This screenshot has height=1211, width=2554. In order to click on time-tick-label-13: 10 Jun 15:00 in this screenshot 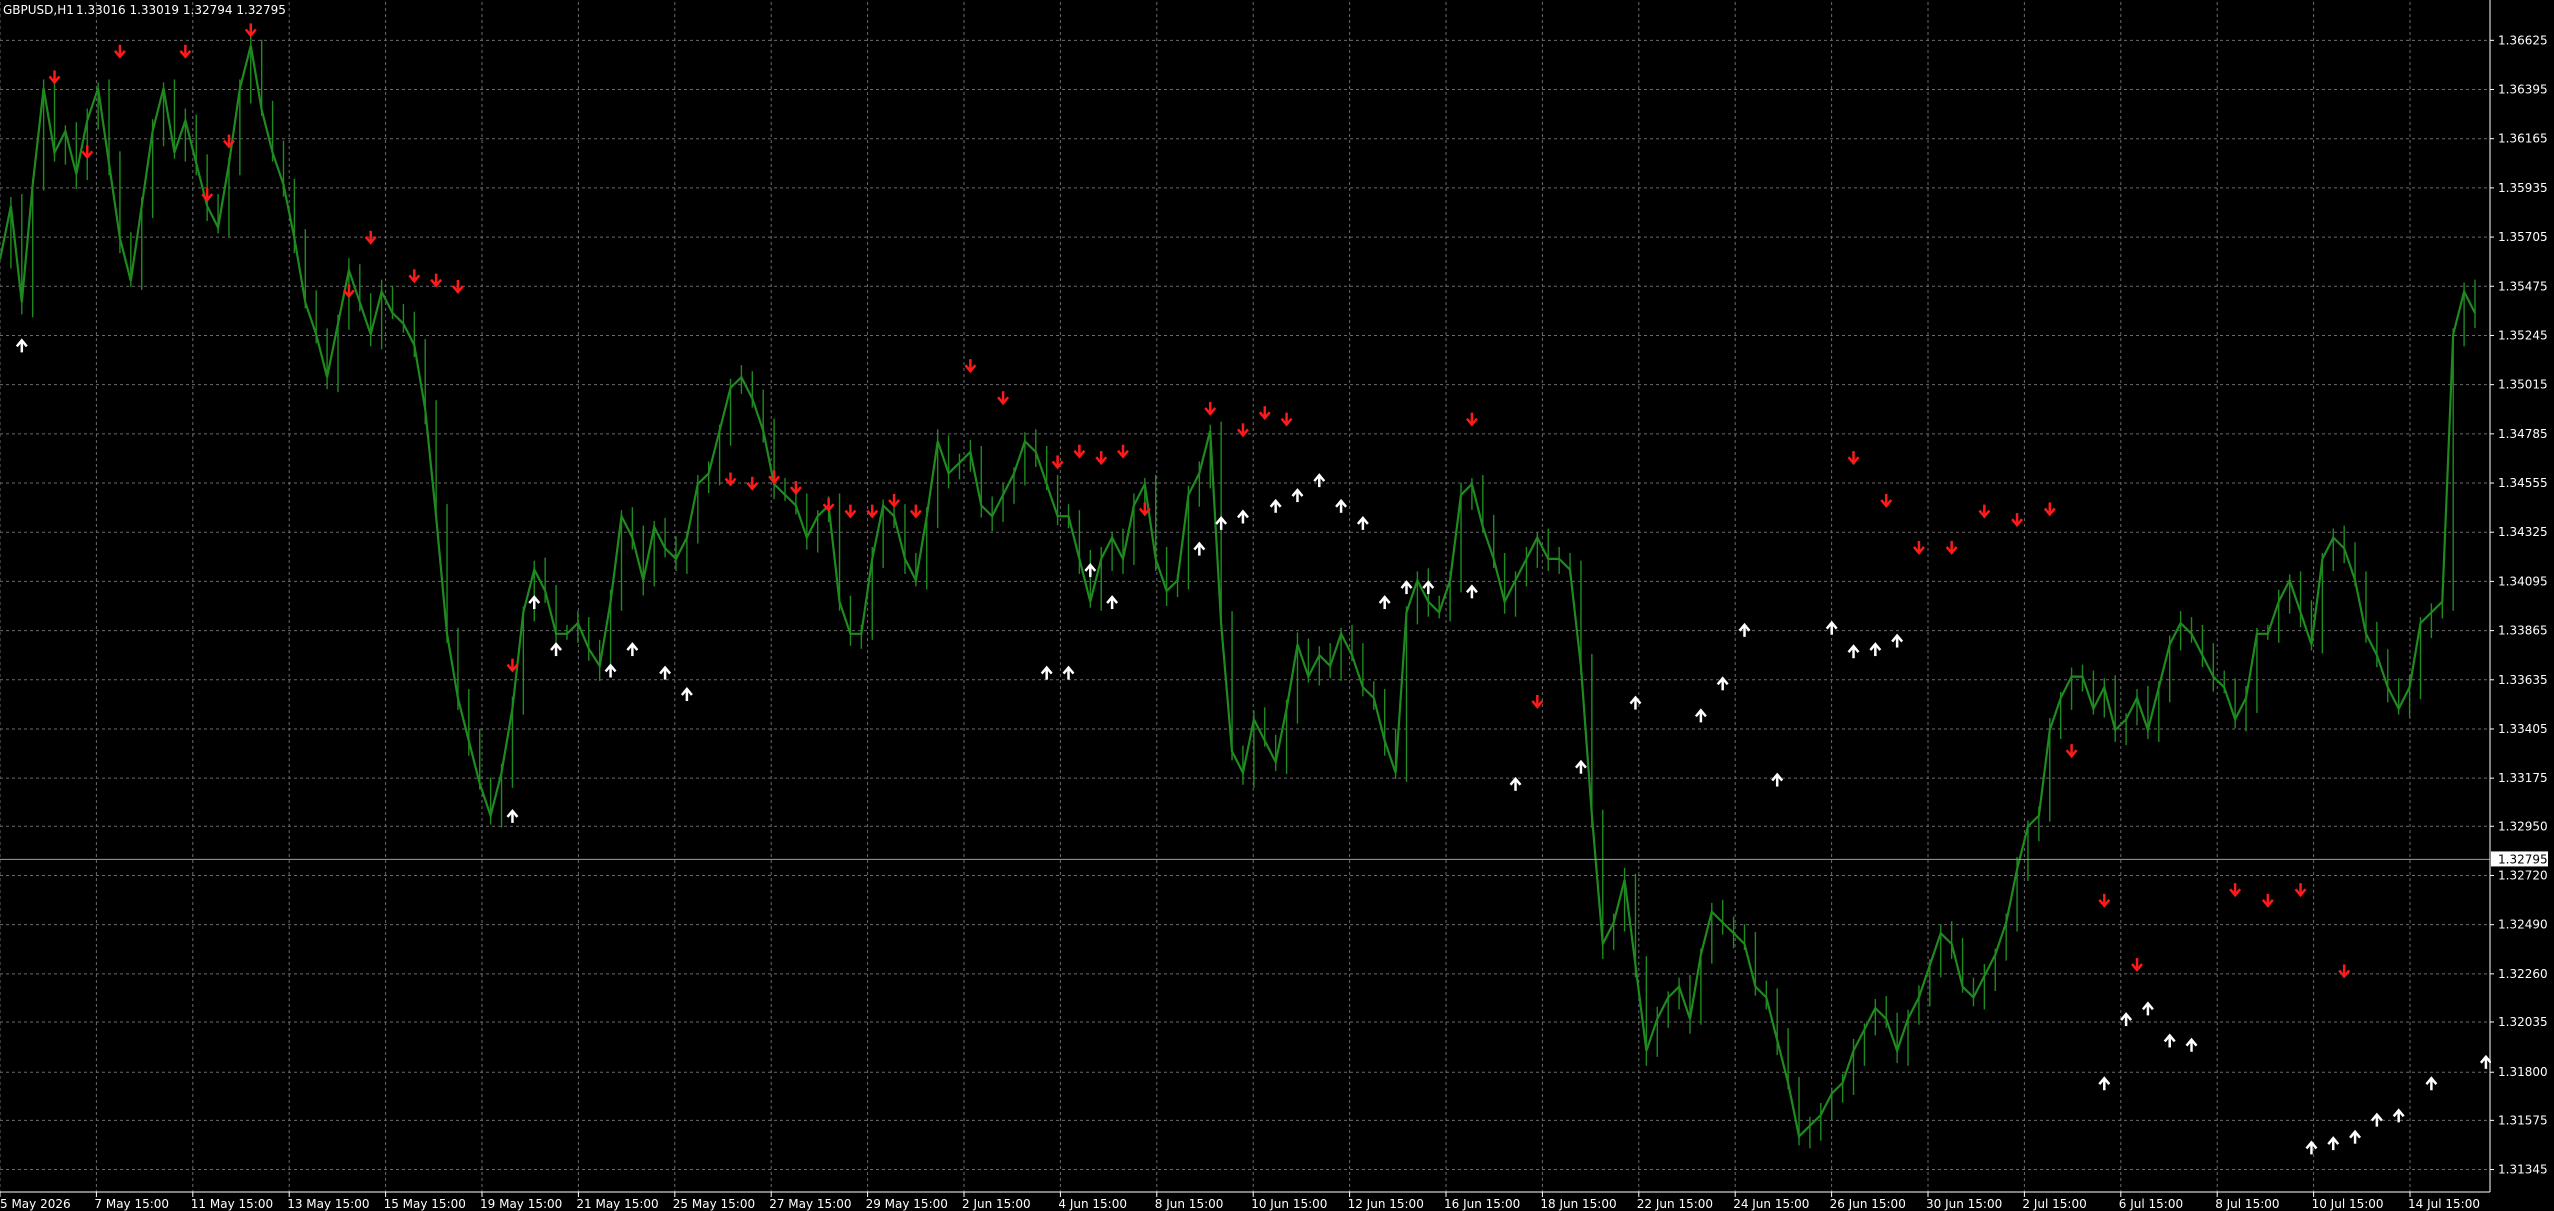, I will do `click(1289, 1204)`.